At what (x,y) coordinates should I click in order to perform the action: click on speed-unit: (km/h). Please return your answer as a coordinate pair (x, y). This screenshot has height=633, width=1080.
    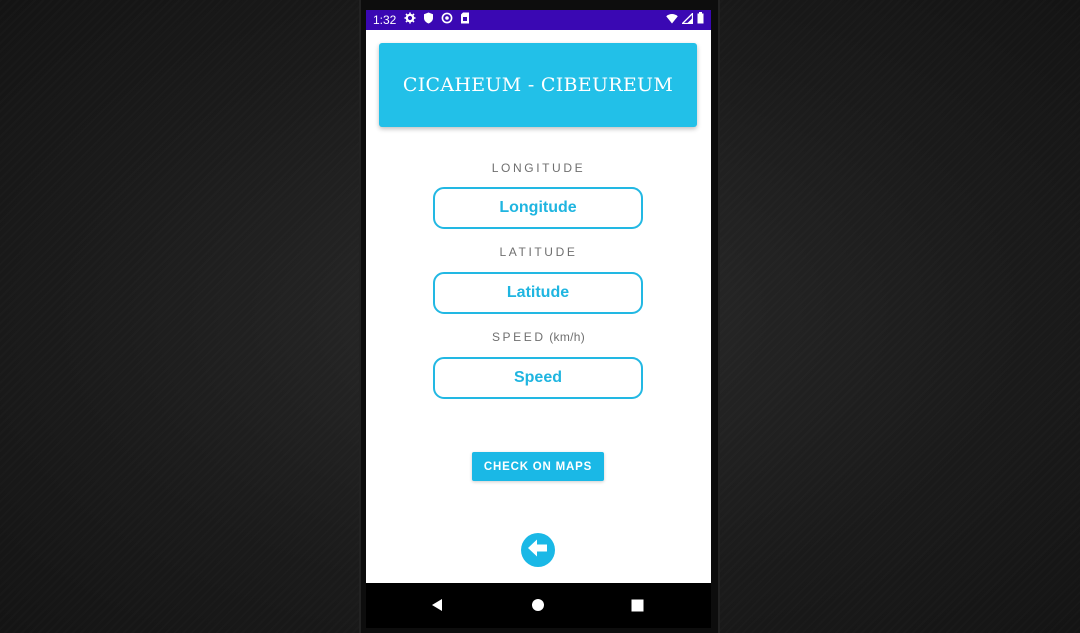
    Looking at the image, I should click on (565, 337).